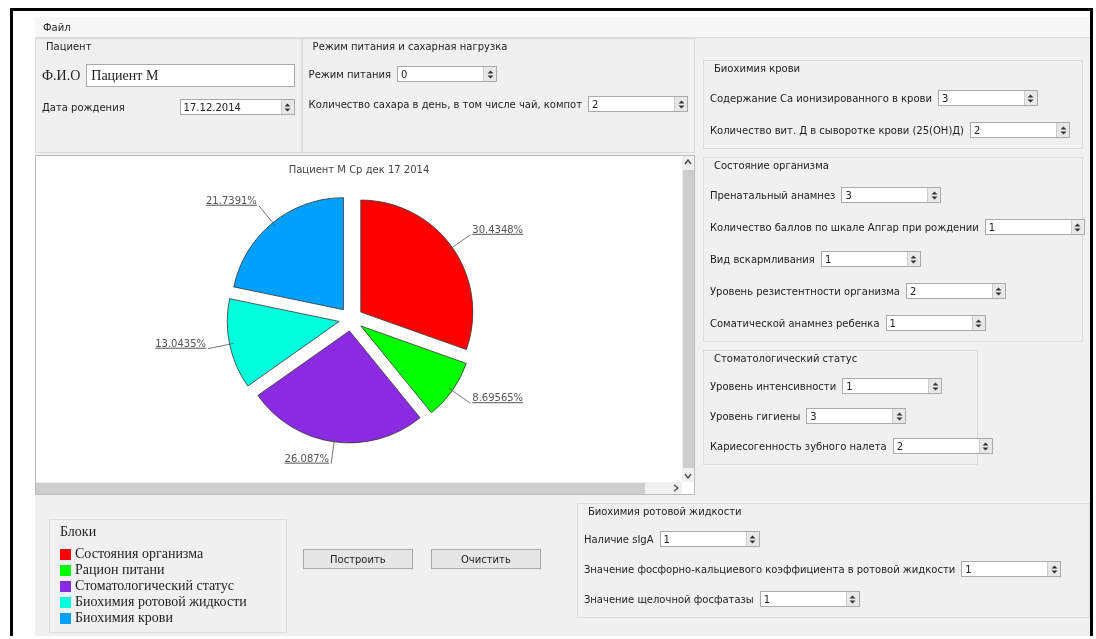 The width and height of the screenshot is (1096, 639). I want to click on legend-label: Биохимия крови, so click(124, 618).